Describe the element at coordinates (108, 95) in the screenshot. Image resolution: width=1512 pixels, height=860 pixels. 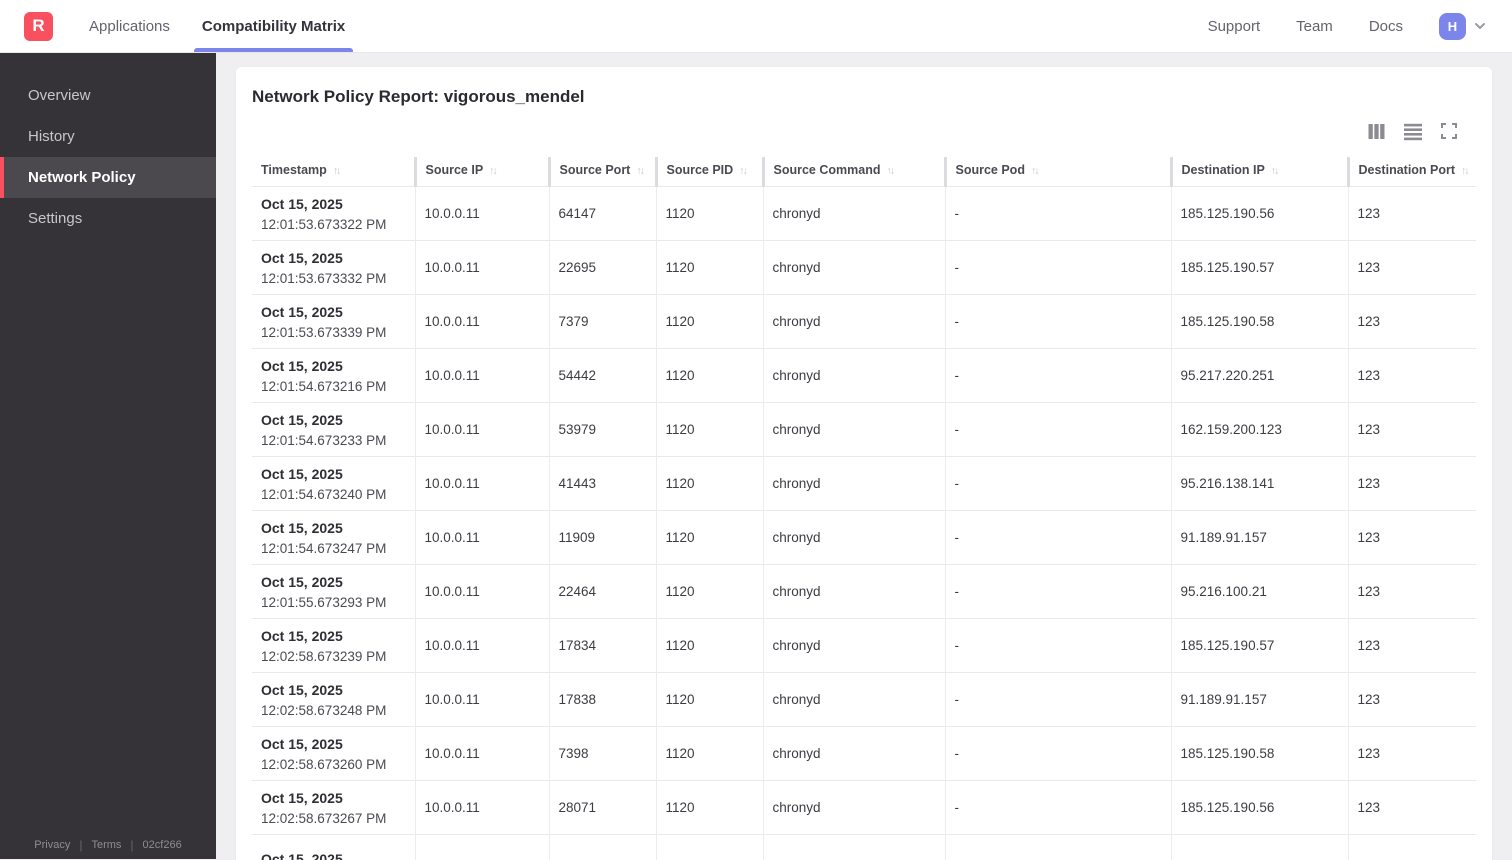
I see `sidebar-item-overview: Overview` at that location.